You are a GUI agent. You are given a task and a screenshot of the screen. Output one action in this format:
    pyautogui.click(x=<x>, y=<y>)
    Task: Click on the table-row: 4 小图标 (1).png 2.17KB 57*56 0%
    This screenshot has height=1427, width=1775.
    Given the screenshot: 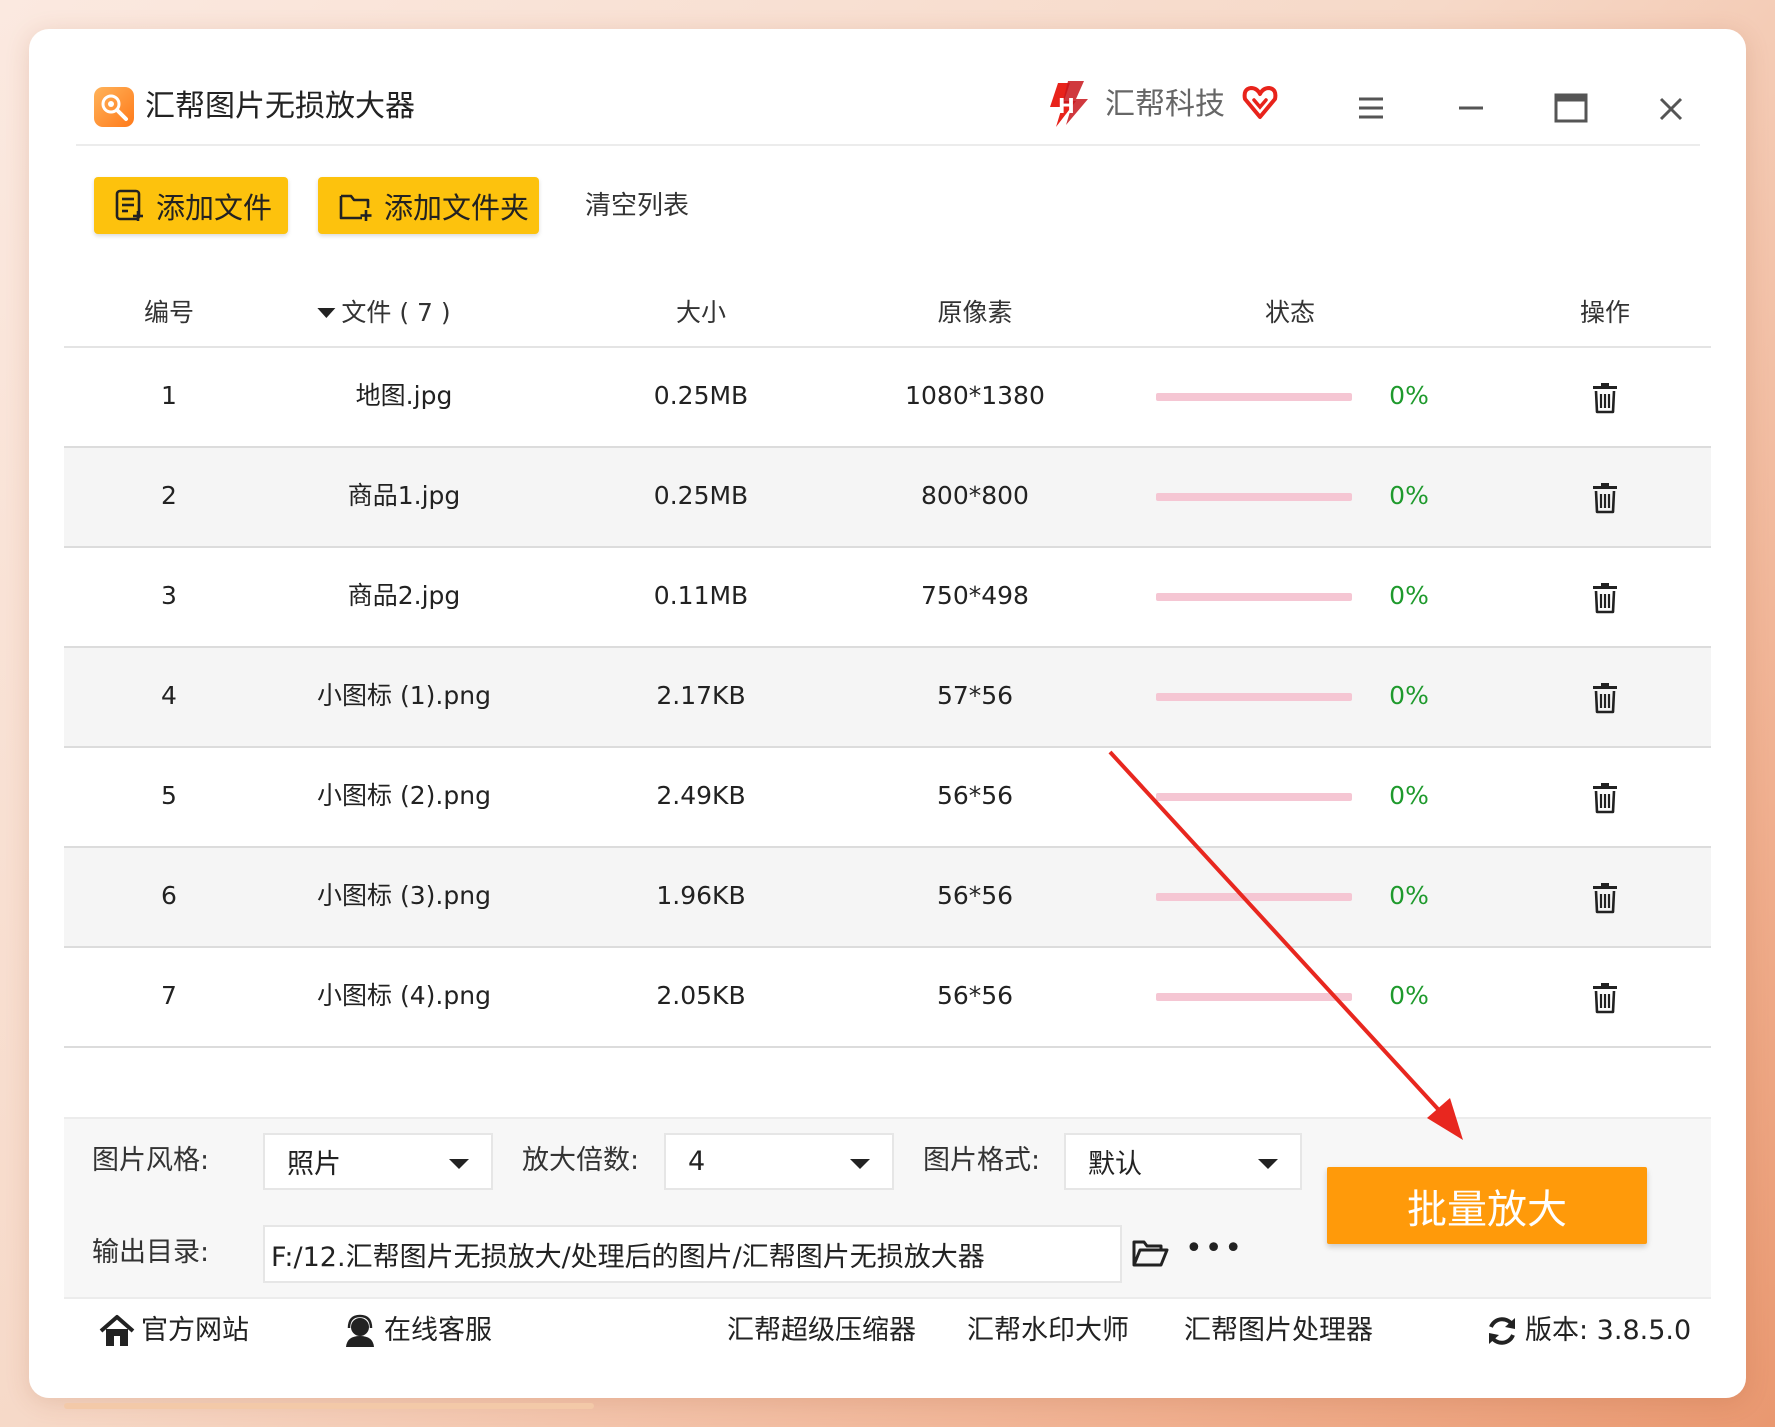 What is the action you would take?
    pyautogui.click(x=887, y=698)
    